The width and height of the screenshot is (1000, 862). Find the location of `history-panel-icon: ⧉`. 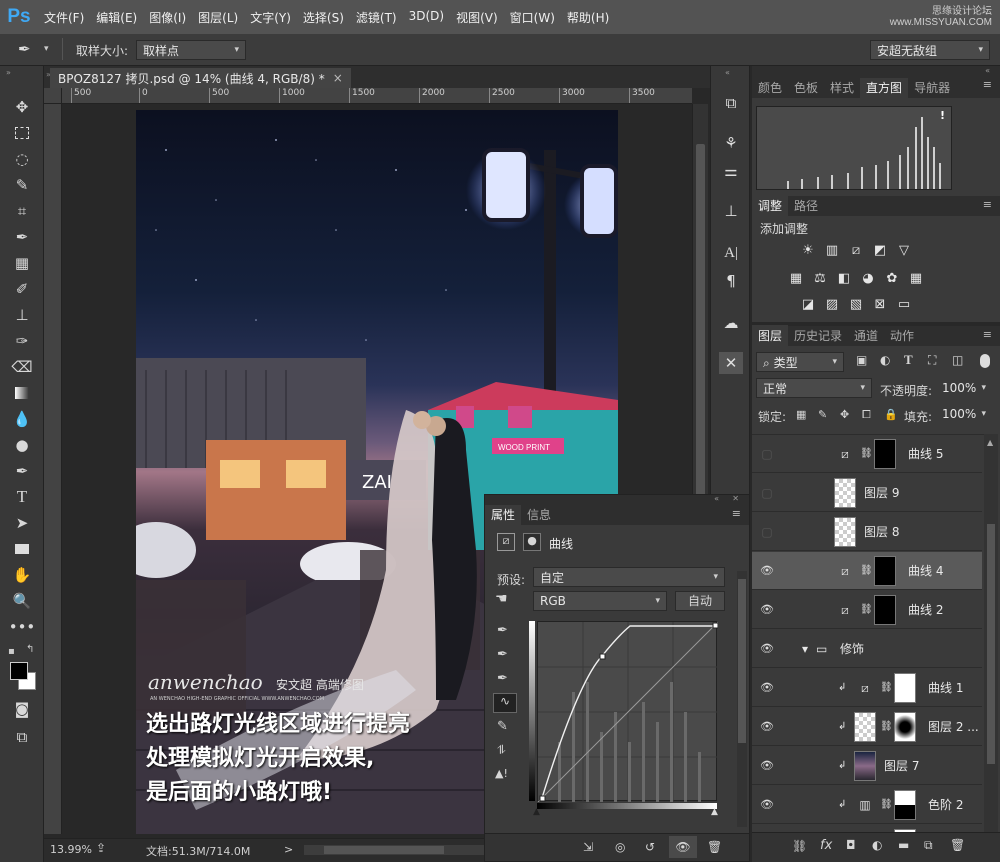

history-panel-icon: ⧉ is located at coordinates (731, 103).